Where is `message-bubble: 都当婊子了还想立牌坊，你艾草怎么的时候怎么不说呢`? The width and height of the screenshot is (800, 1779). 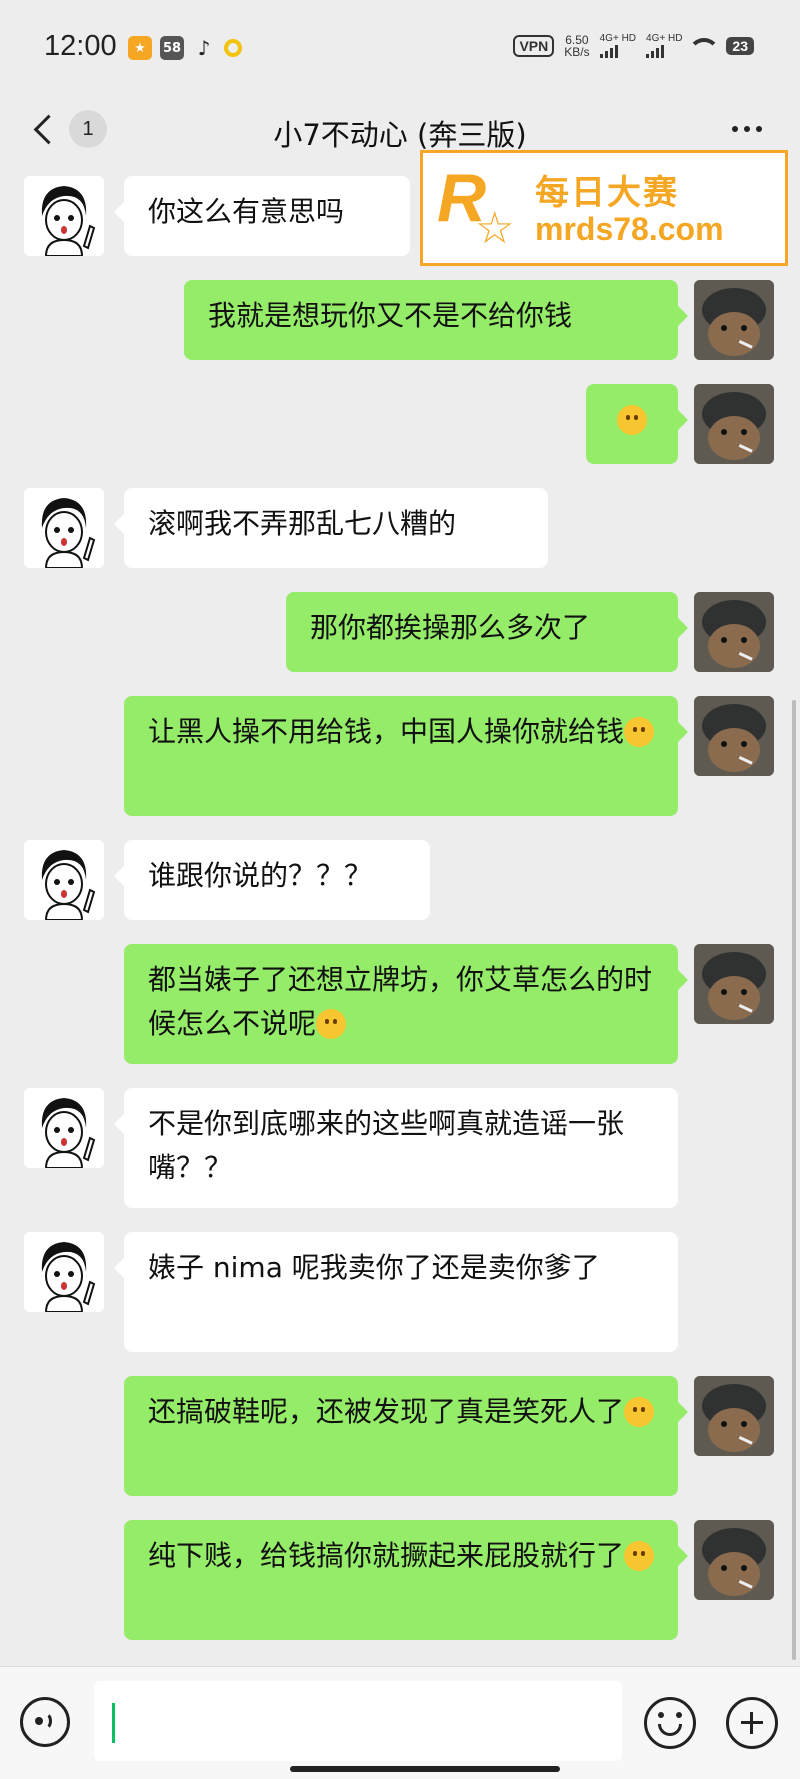 message-bubble: 都当婊子了还想立牌坊，你艾草怎么的时候怎么不说呢 is located at coordinates (406, 1004).